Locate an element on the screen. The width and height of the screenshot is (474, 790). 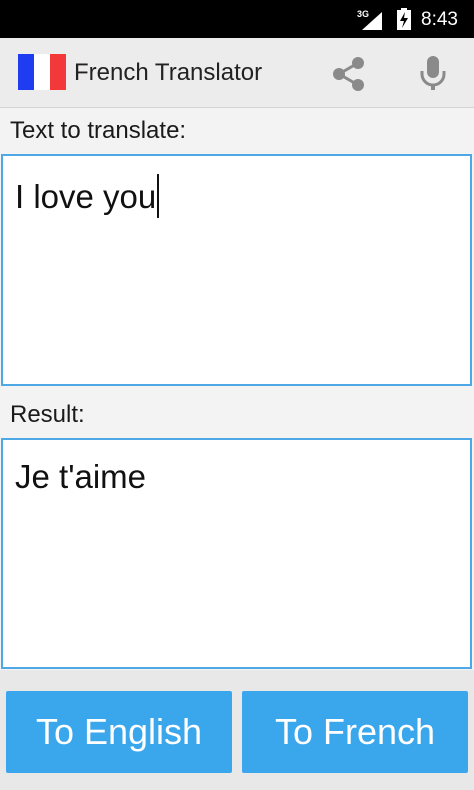
app-title: French Translator is located at coordinates (168, 72).